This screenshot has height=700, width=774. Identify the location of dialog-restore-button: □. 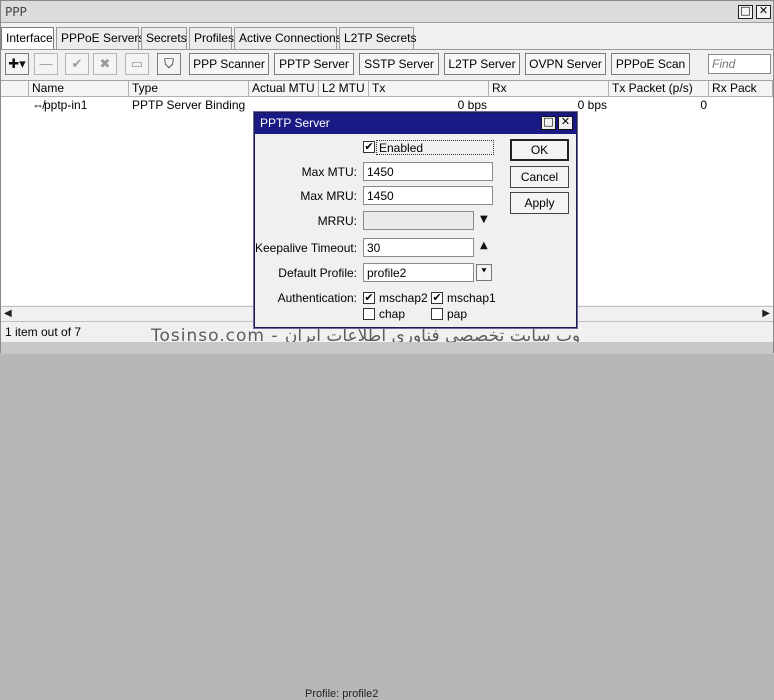
(548, 122).